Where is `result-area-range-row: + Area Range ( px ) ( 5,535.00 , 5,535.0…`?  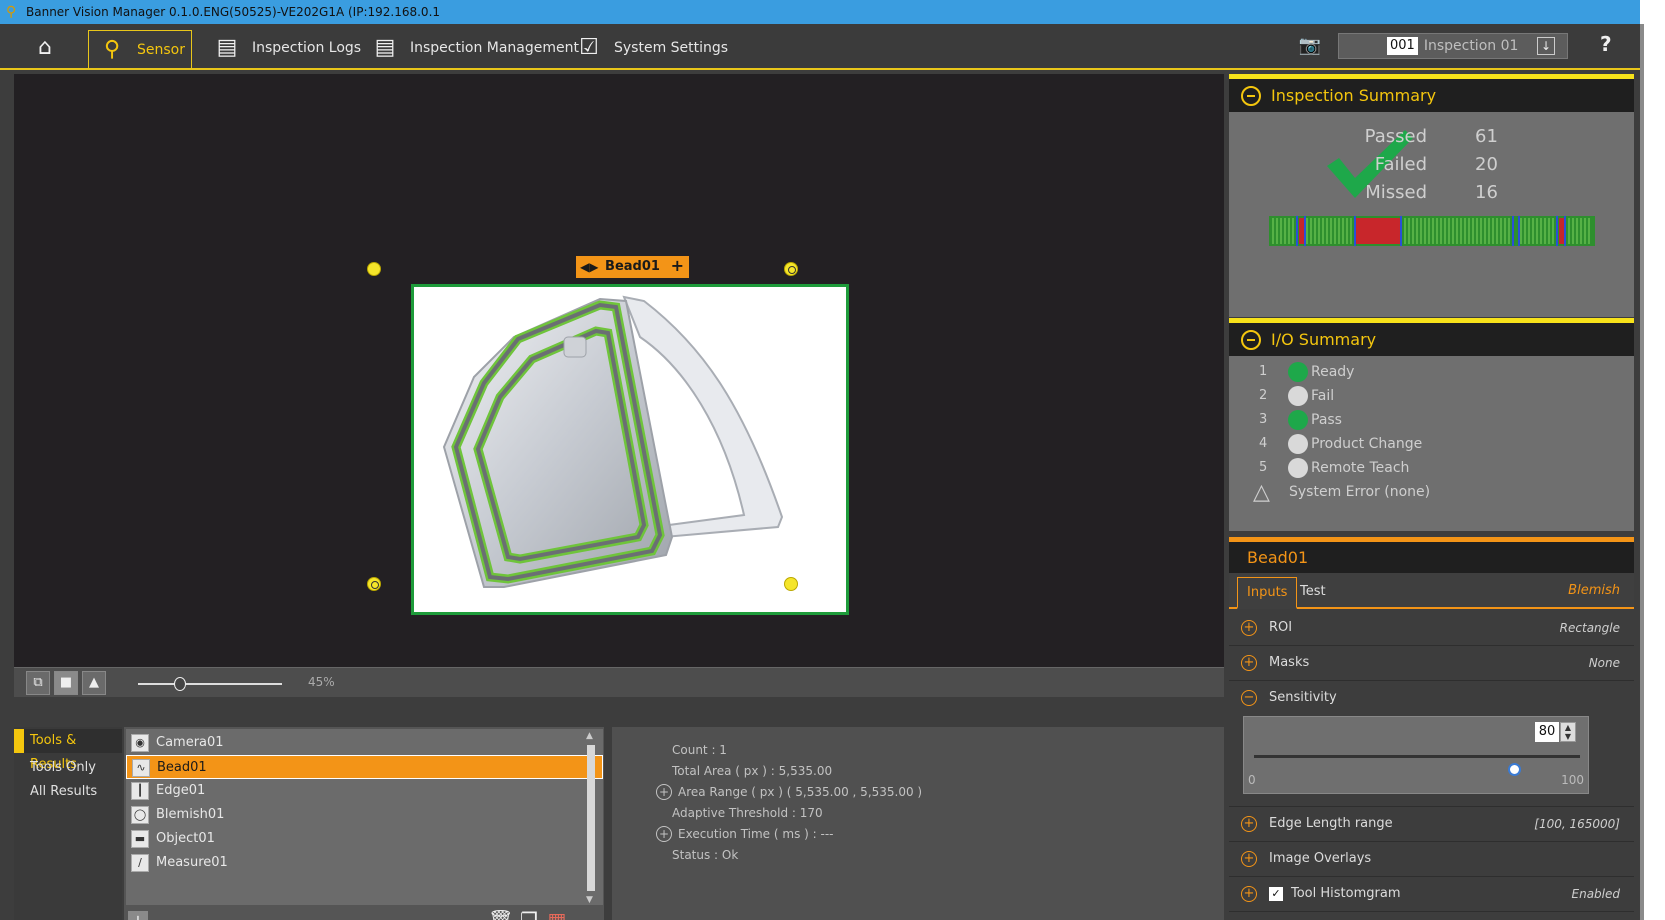 result-area-range-row: + Area Range ( px ) ( 5,535.00 , 5,535.0… is located at coordinates (789, 792).